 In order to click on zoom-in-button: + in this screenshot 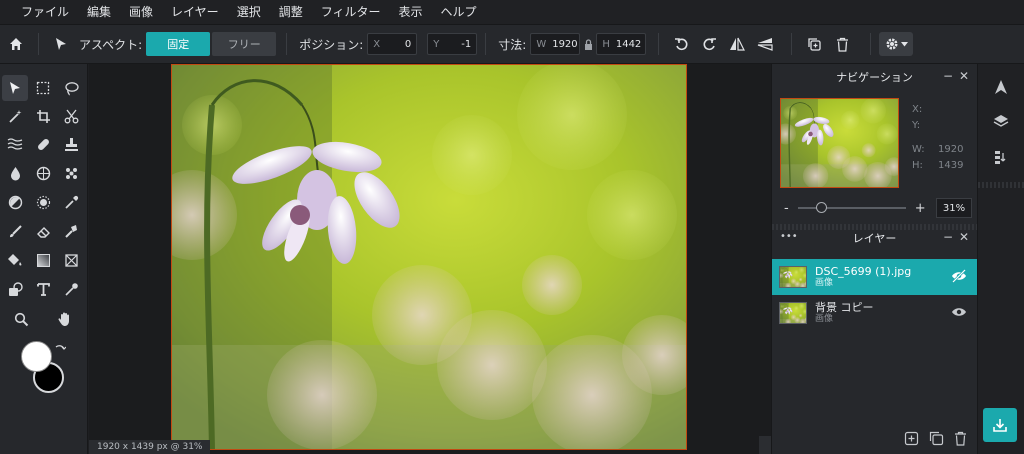, I will do `click(920, 208)`.